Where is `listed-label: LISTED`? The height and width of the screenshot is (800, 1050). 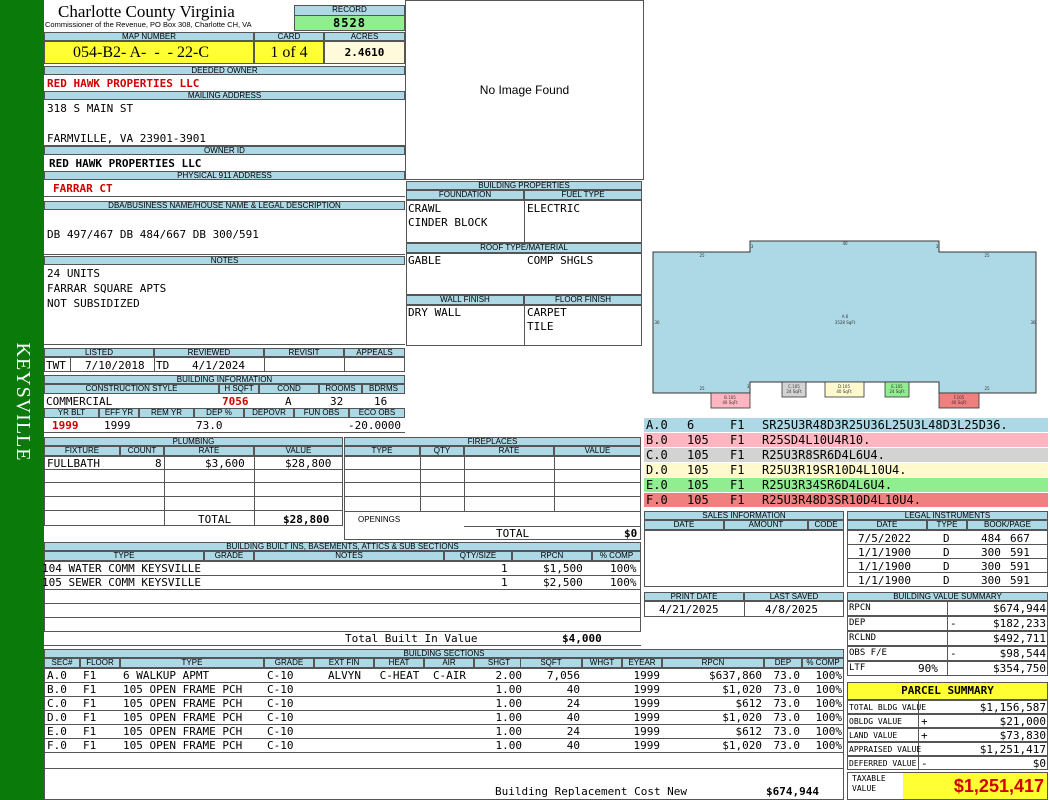 listed-label: LISTED is located at coordinates (99, 352).